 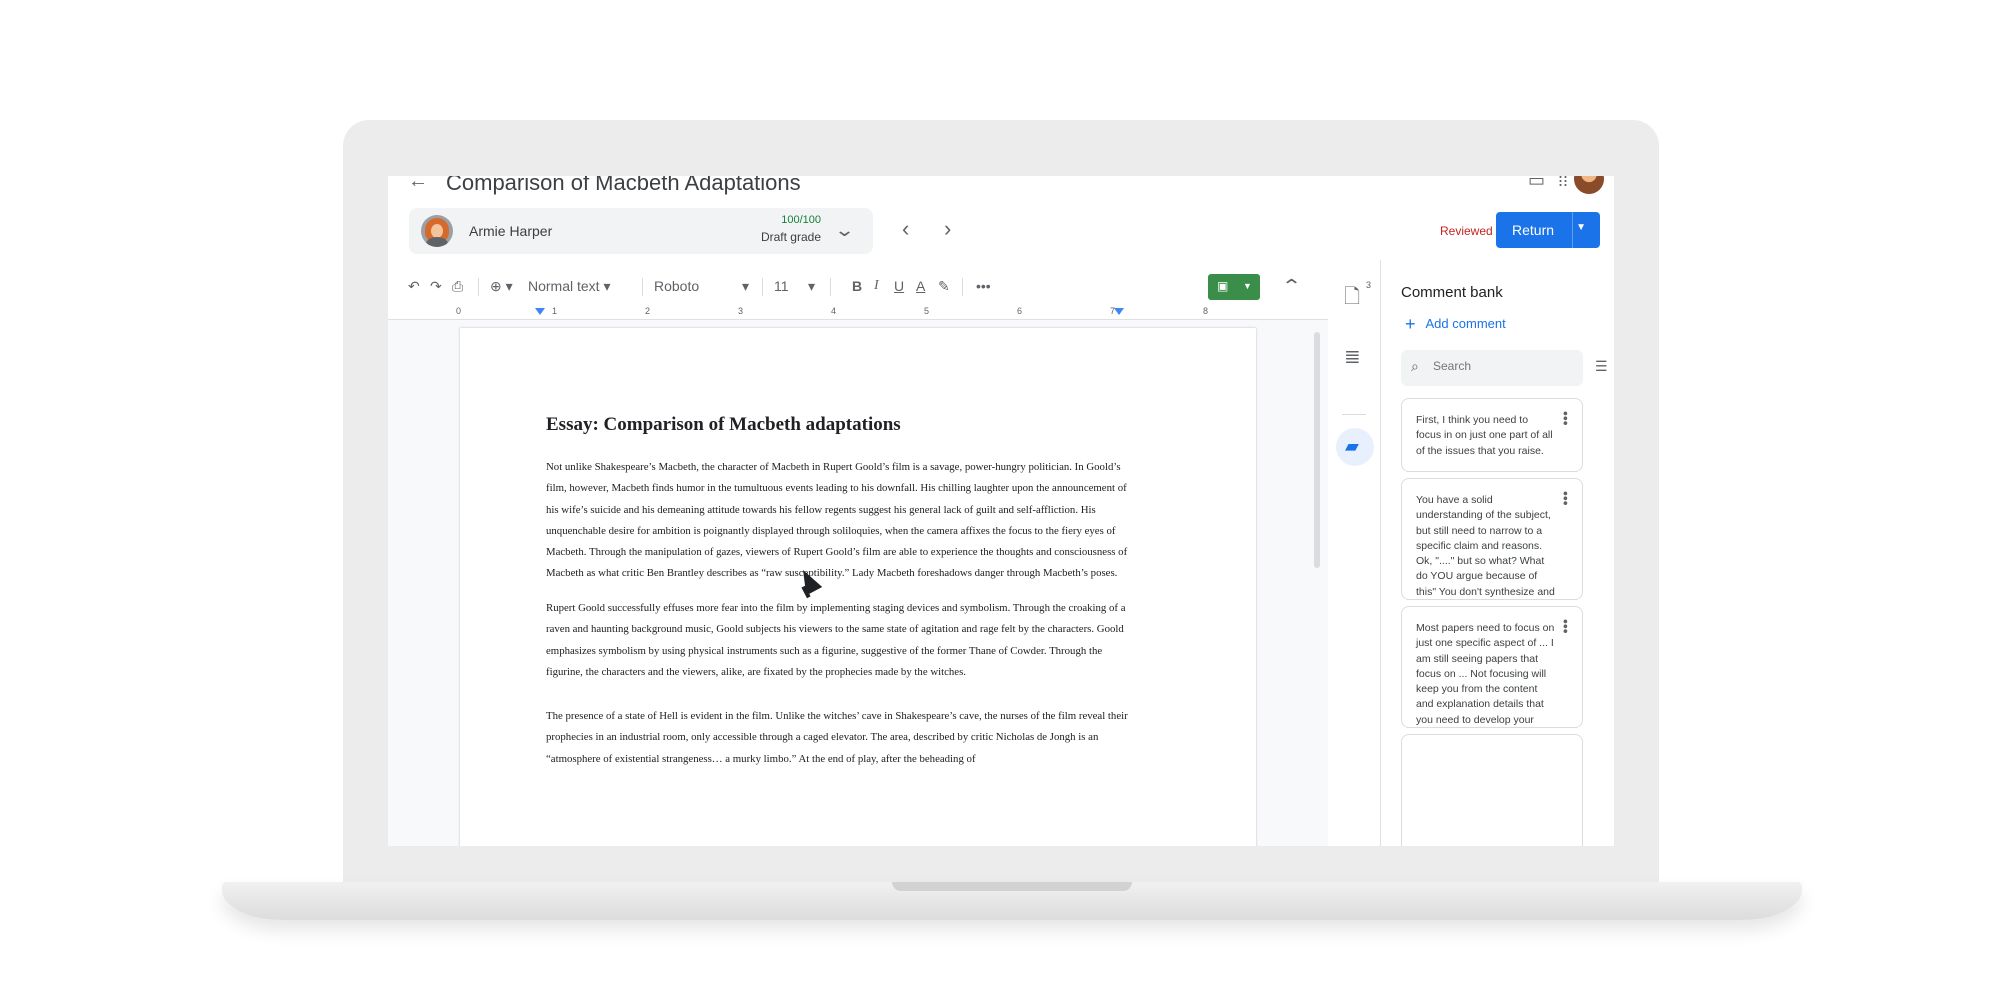 I want to click on return-button: Return ▼, so click(x=1548, y=230).